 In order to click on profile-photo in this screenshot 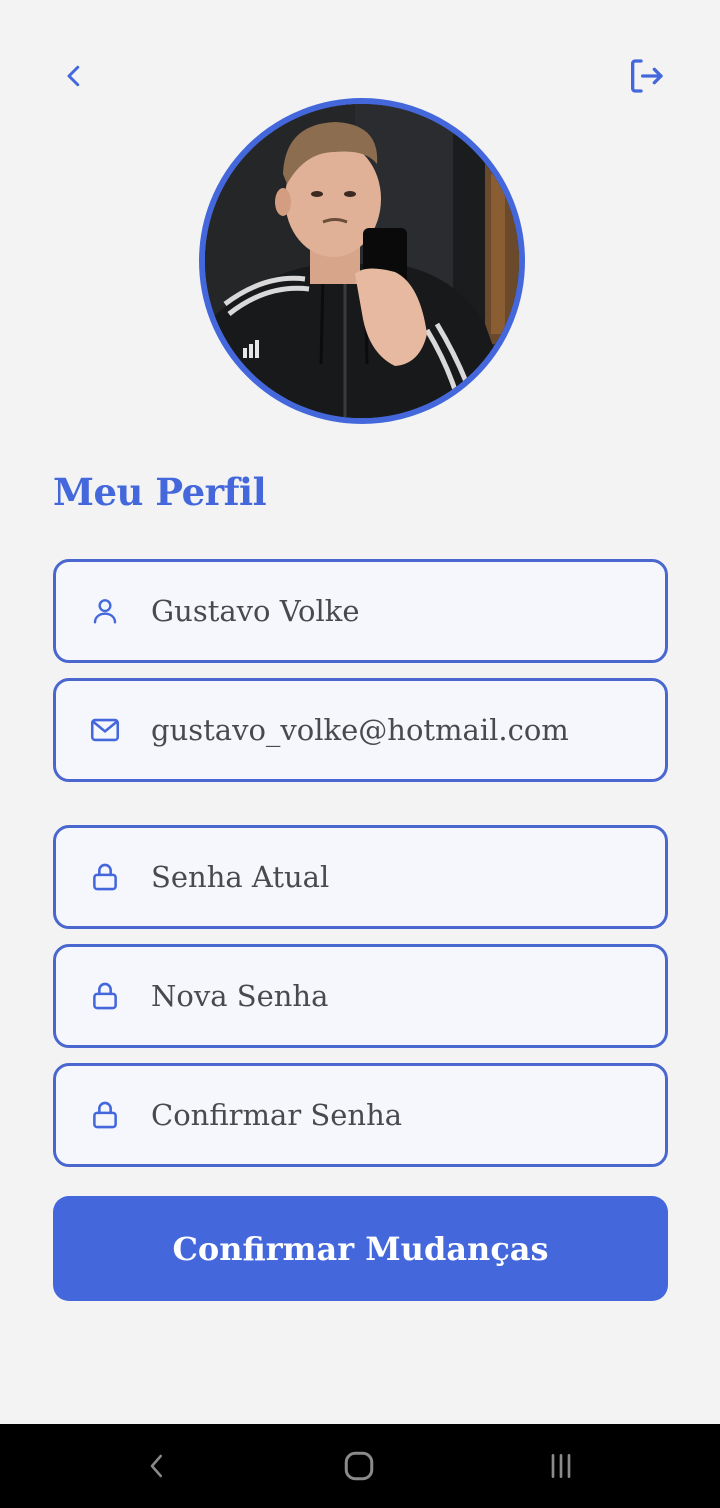, I will do `click(362, 261)`.